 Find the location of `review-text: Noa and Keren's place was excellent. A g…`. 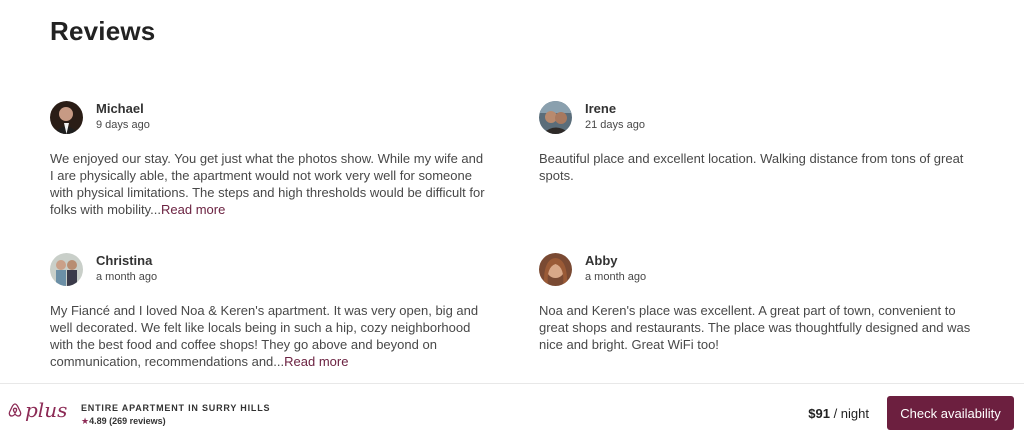

review-text: Noa and Keren's place was excellent. A g… is located at coordinates (759, 327).